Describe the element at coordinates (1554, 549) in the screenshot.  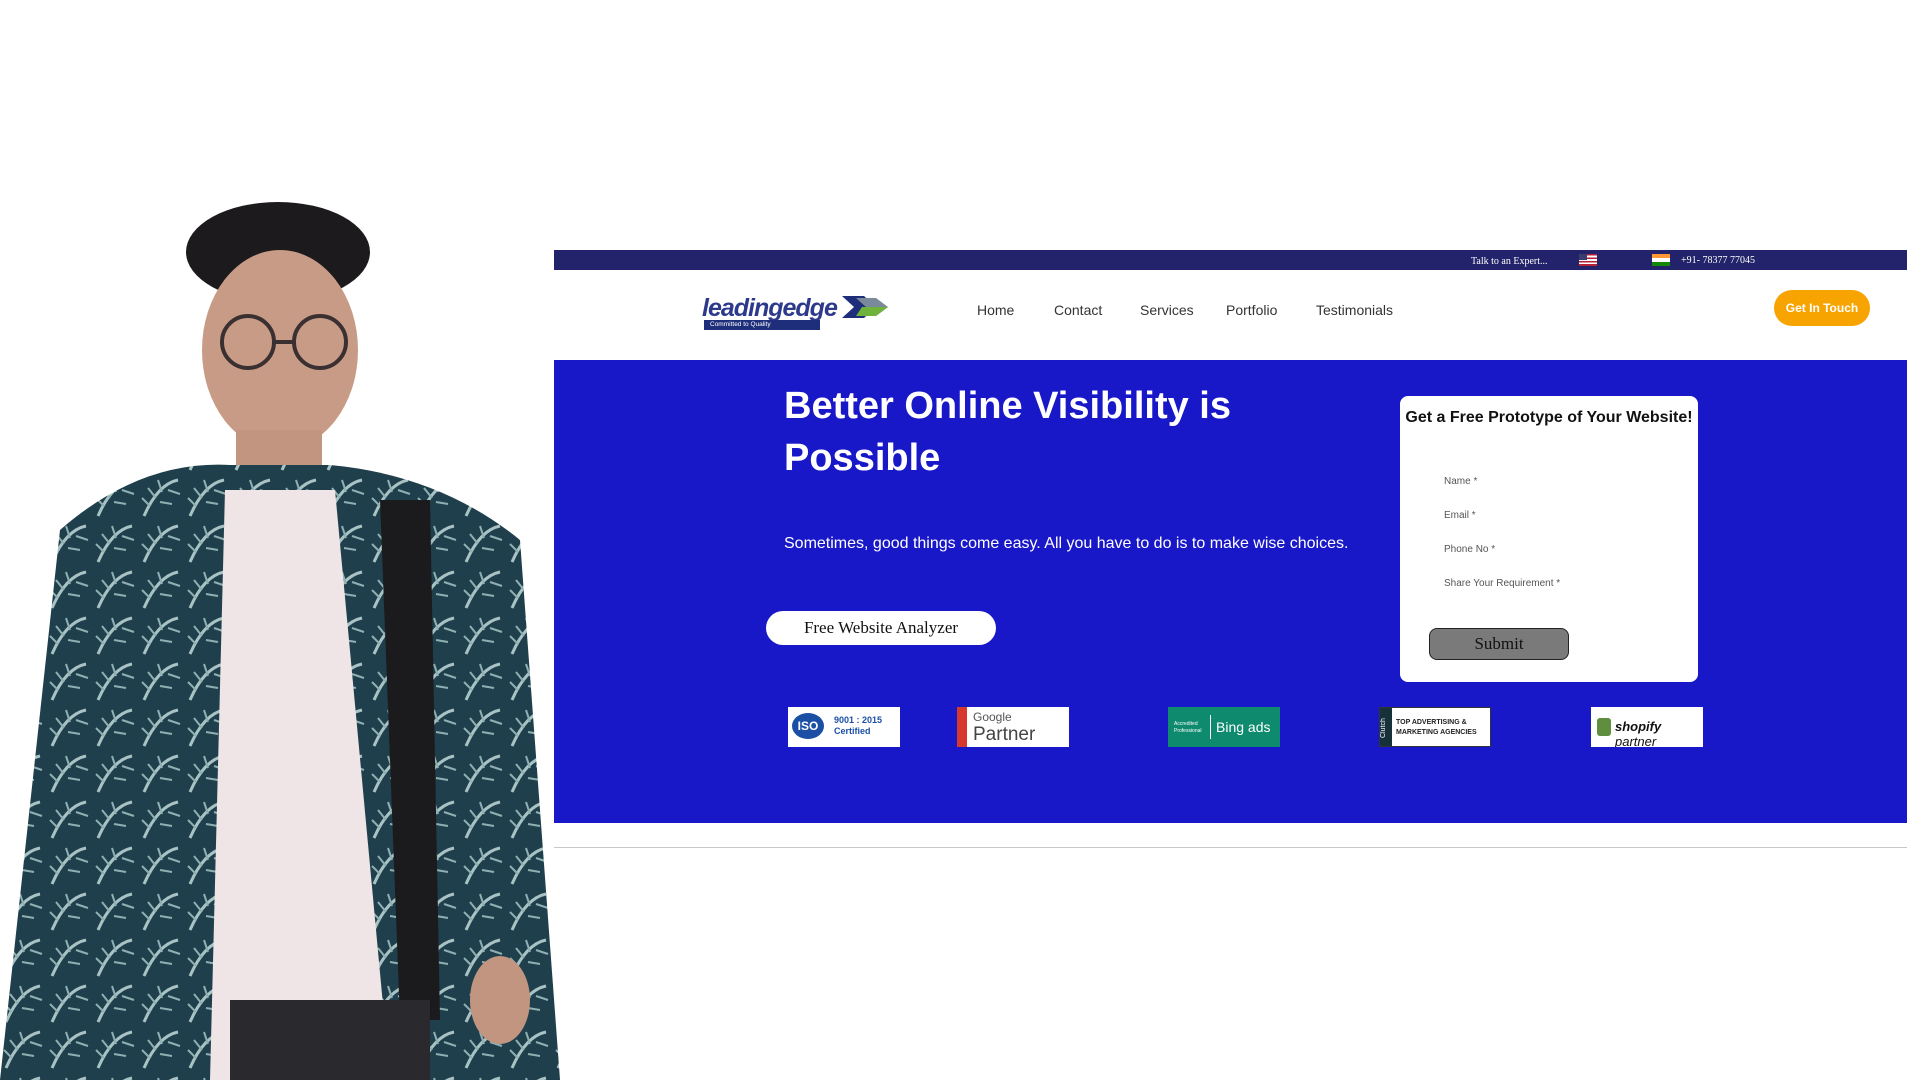
I see `phone-field` at that location.